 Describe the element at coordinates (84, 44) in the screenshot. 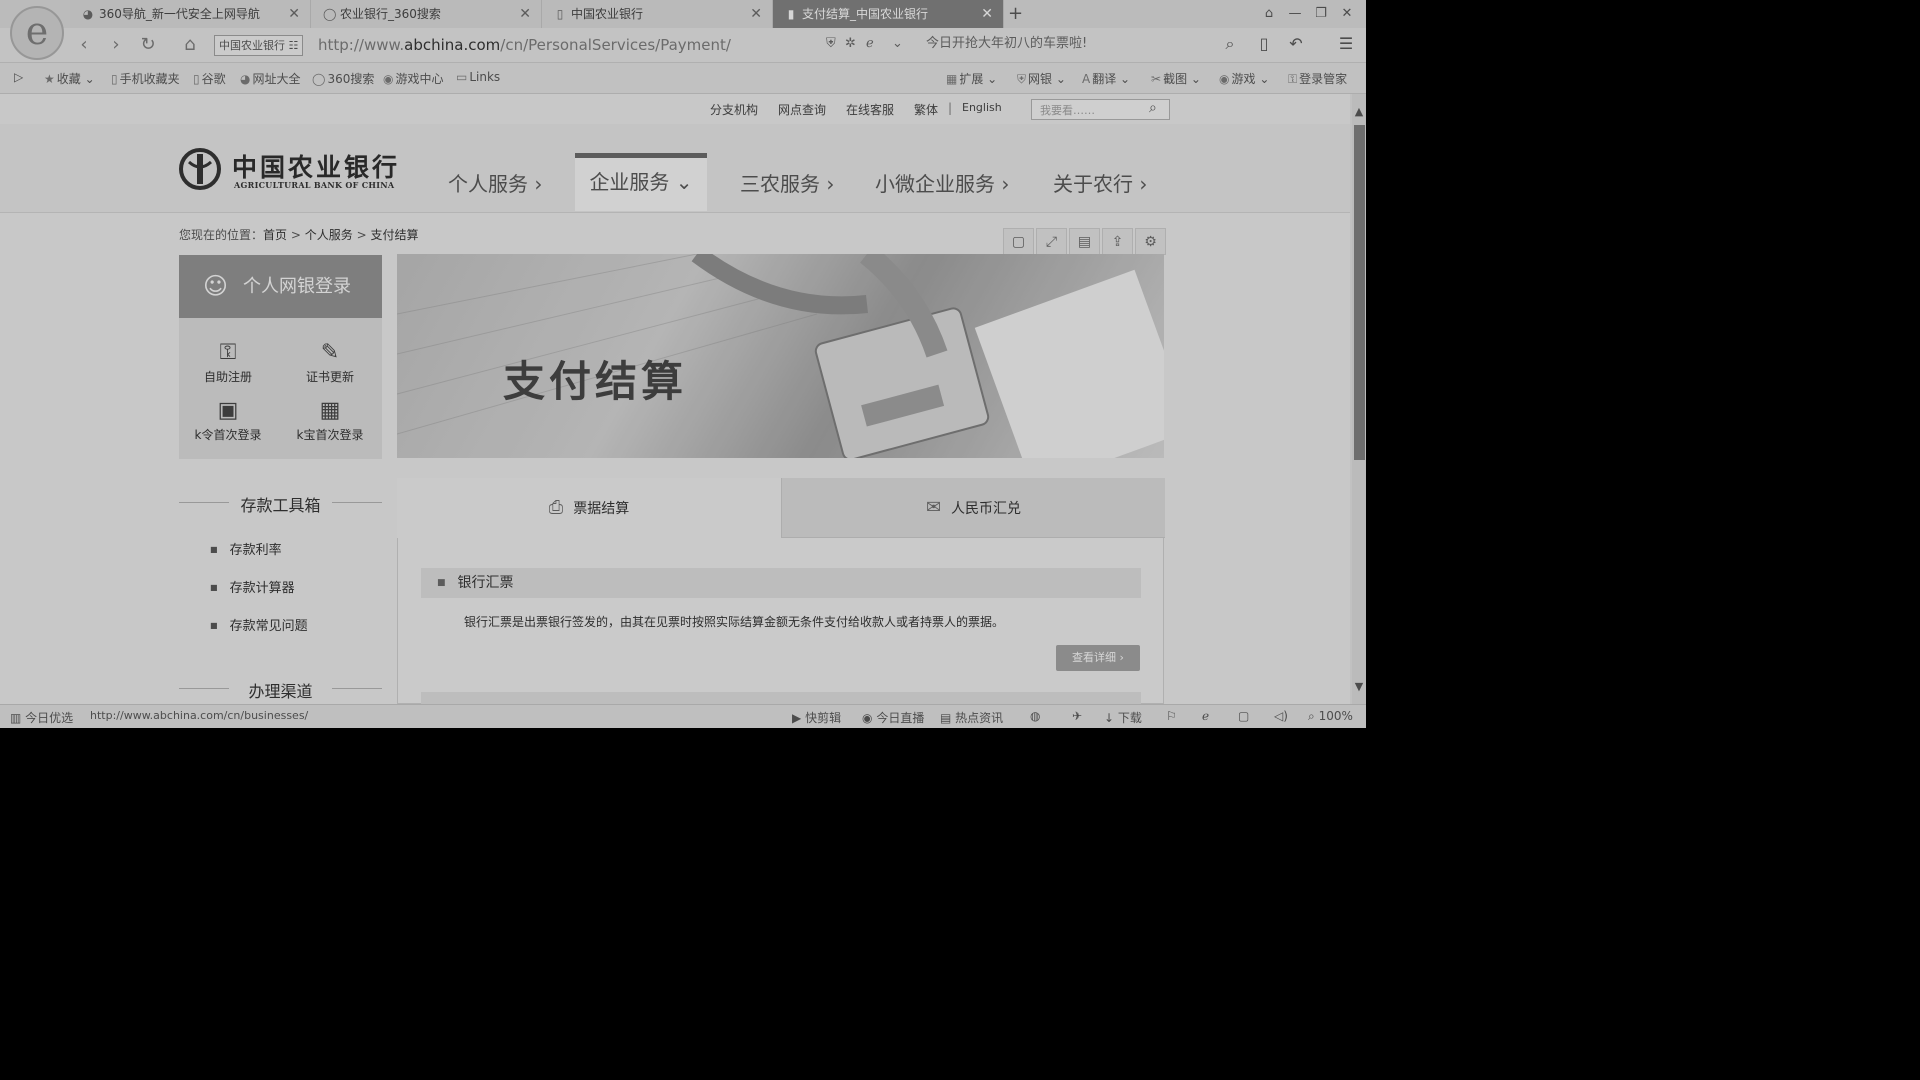

I see `back-button: ‹` at that location.